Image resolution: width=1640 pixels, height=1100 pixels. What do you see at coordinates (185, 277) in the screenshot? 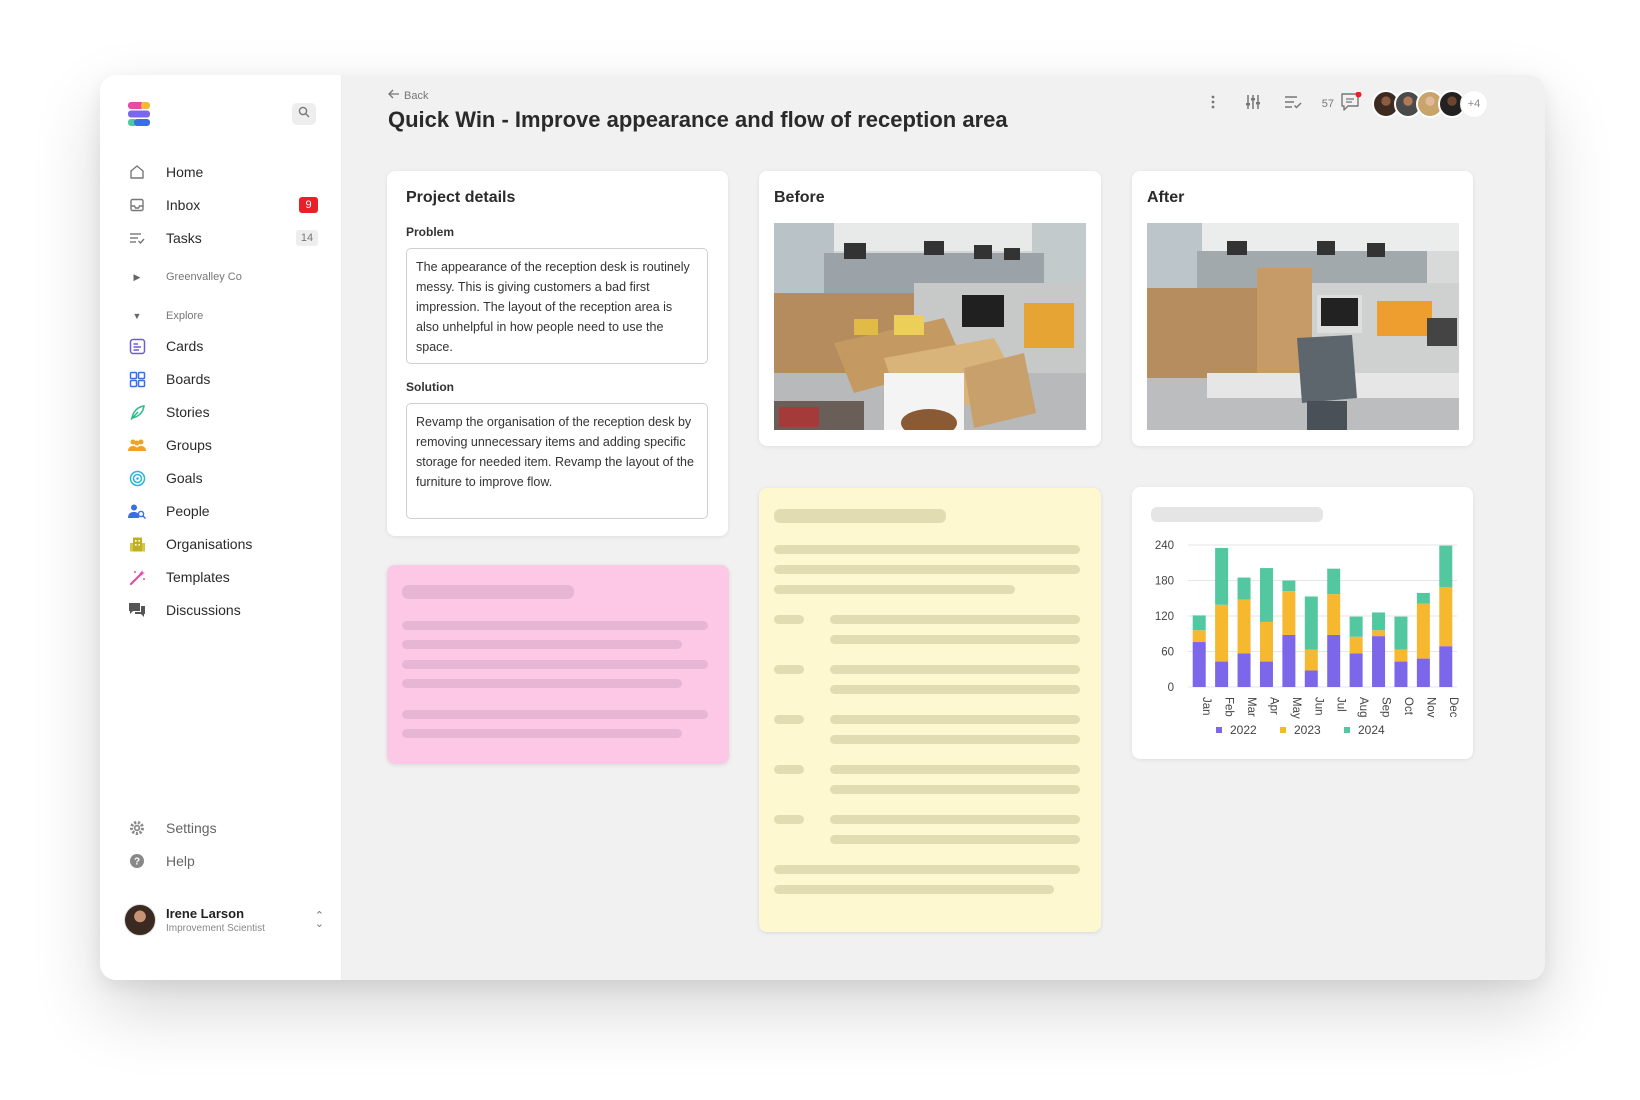
I see `workspace-toggle: ▶ Greenvalley Co` at bounding box center [185, 277].